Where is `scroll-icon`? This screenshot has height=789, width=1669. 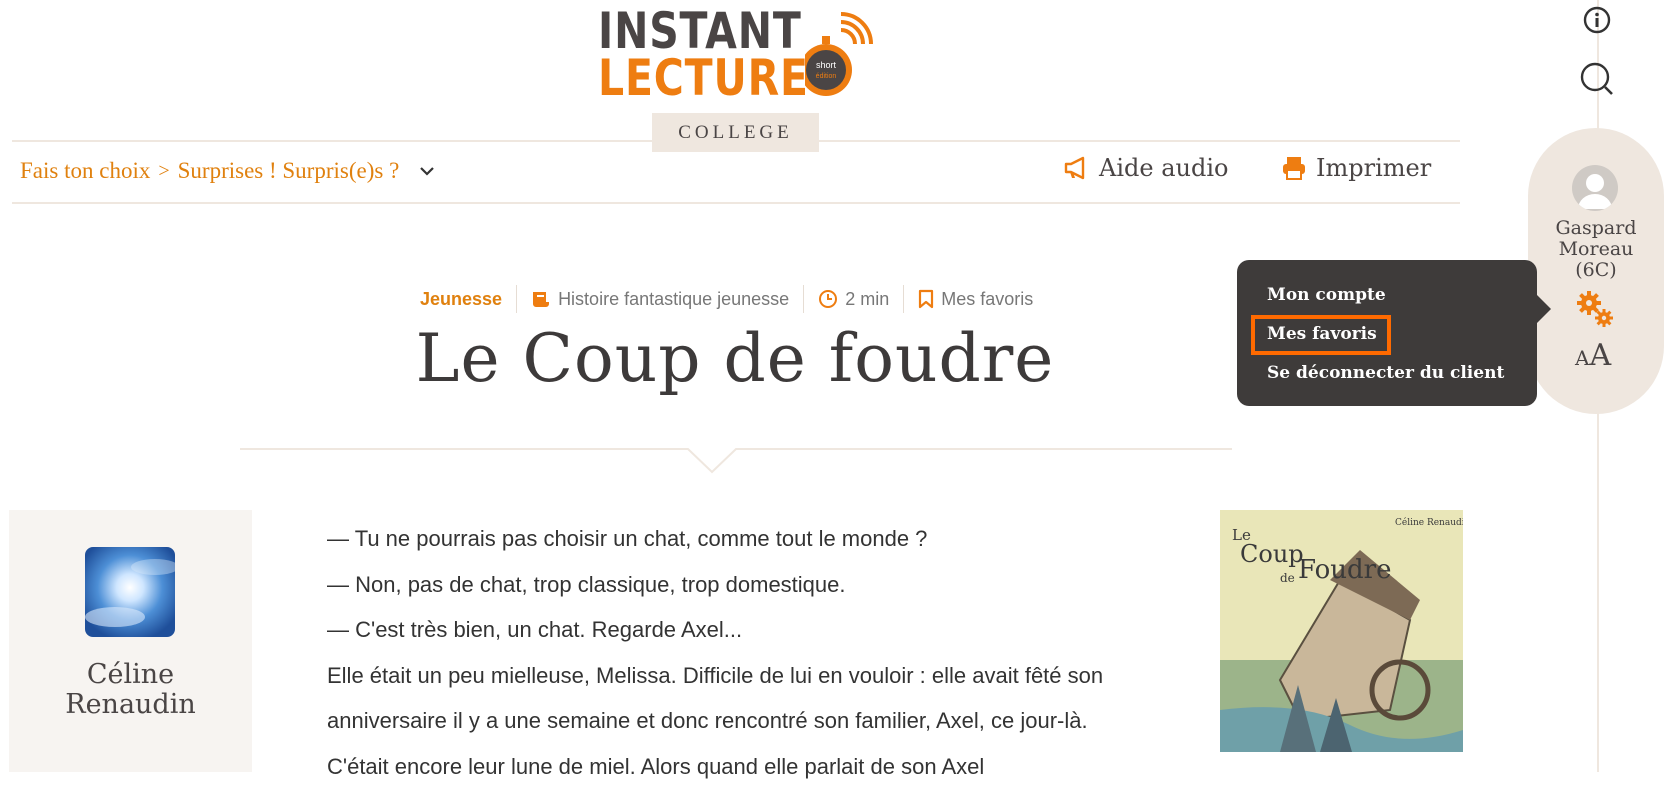 scroll-icon is located at coordinates (541, 299).